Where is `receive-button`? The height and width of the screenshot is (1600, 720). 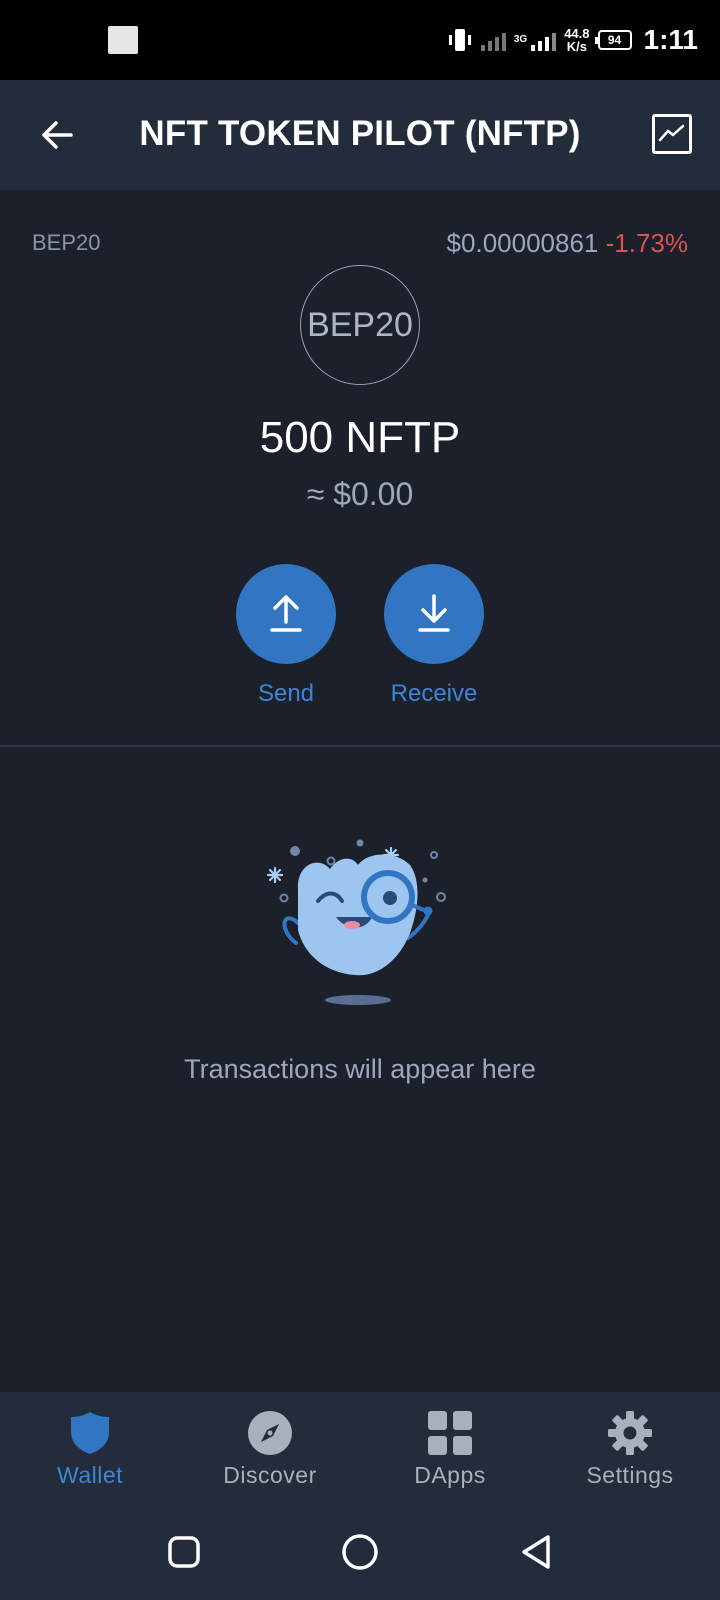 receive-button is located at coordinates (434, 614).